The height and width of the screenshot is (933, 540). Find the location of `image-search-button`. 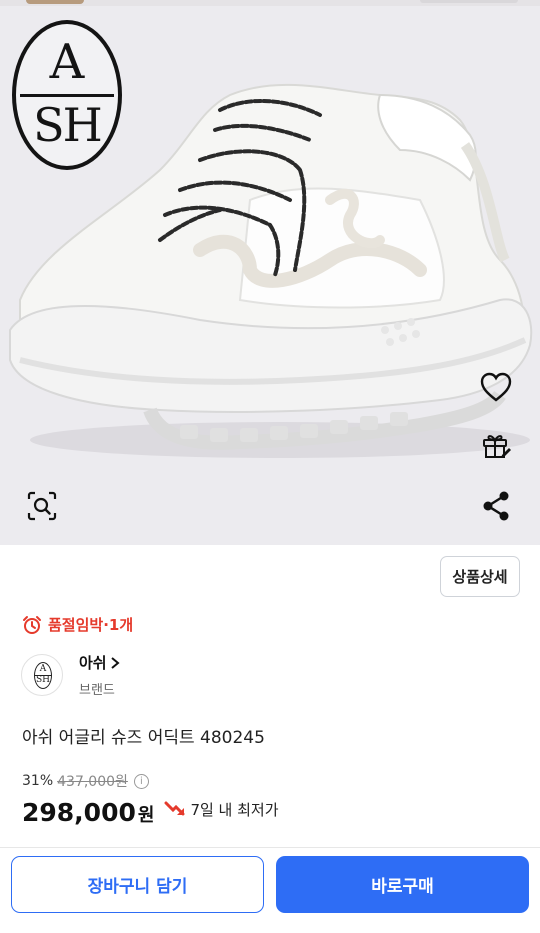

image-search-button is located at coordinates (42, 506).